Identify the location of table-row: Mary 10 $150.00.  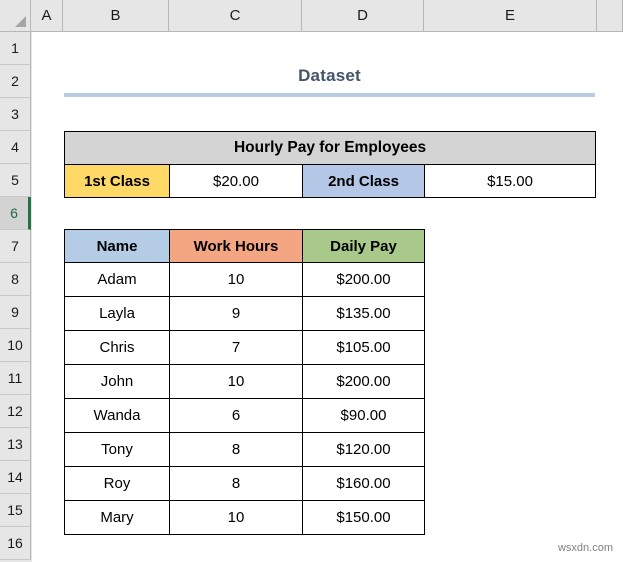
(244, 517).